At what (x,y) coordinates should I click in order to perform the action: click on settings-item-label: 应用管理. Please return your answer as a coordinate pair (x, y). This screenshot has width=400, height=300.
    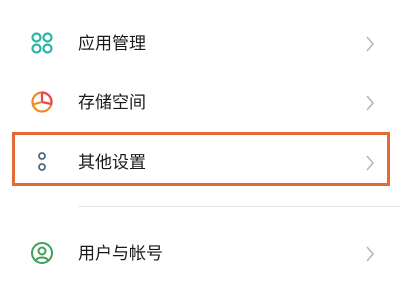
    Looking at the image, I should click on (112, 44).